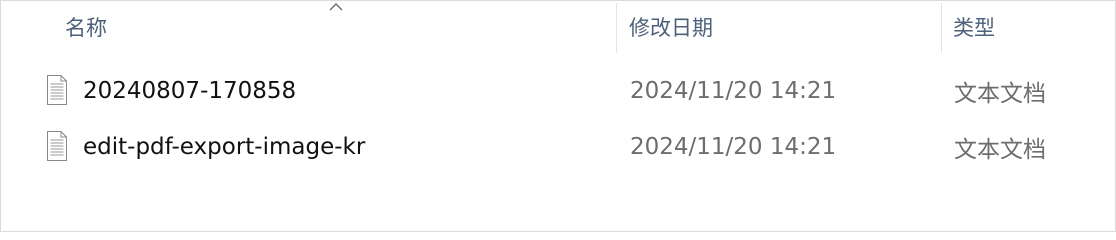 The height and width of the screenshot is (240, 1116). I want to click on column-header-type-label: 类型, so click(974, 28).